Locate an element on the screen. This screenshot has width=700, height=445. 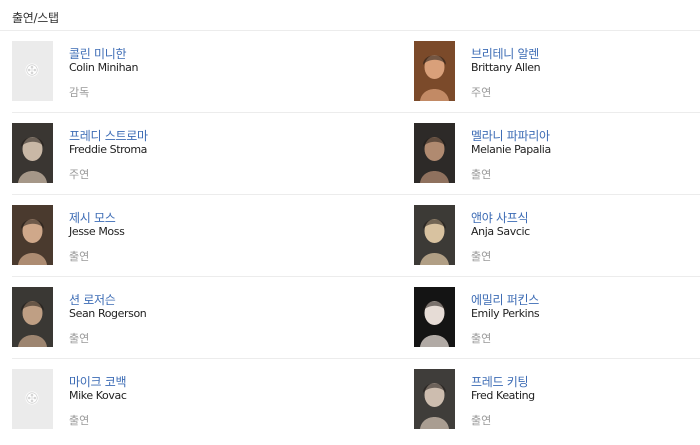
cast-card: 마이크 코백 Mike Kovac 출연 is located at coordinates (162, 399).